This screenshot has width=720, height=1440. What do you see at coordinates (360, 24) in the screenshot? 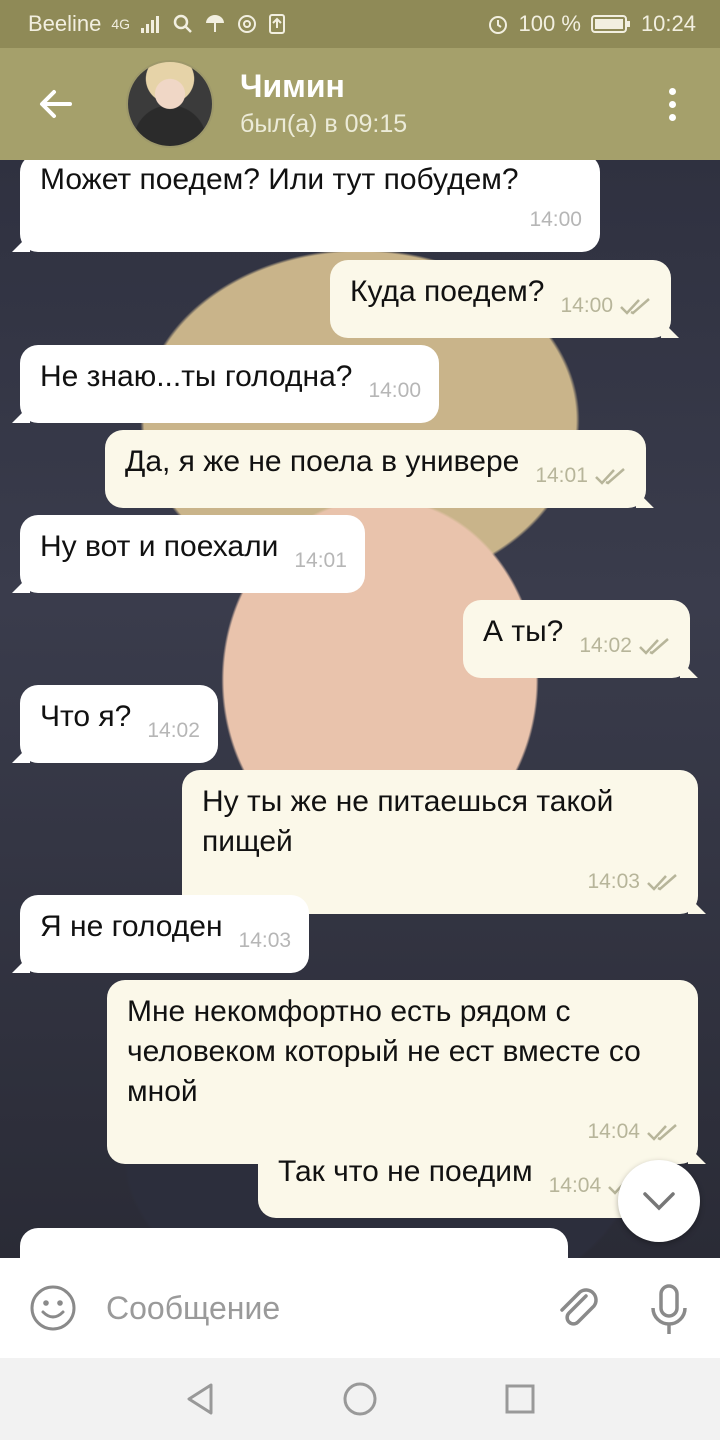
I see `status-bar: Beeline 4G 100 % 10:24` at bounding box center [360, 24].